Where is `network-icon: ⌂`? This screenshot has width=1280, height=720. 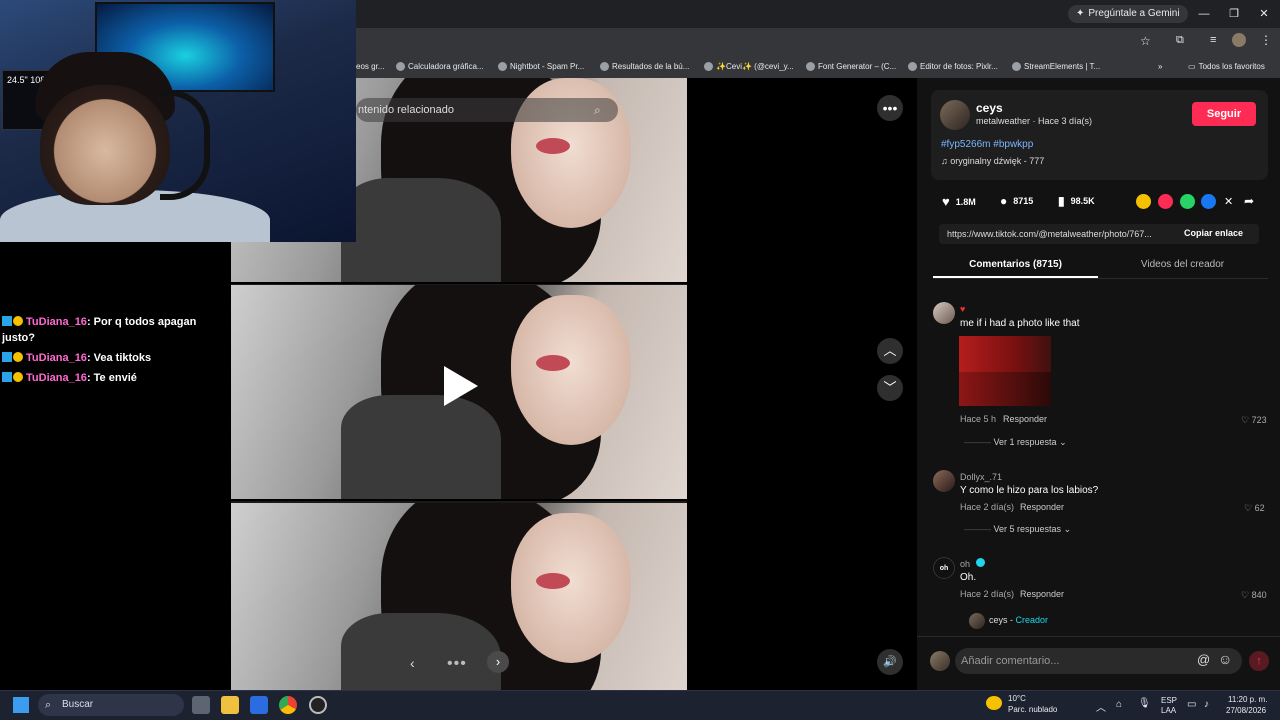 network-icon: ⌂ is located at coordinates (1119, 704).